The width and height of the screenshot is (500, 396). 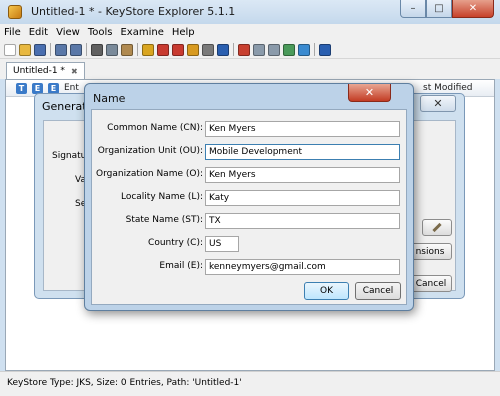 I want to click on entry-name-header: Ent, so click(x=71, y=88).